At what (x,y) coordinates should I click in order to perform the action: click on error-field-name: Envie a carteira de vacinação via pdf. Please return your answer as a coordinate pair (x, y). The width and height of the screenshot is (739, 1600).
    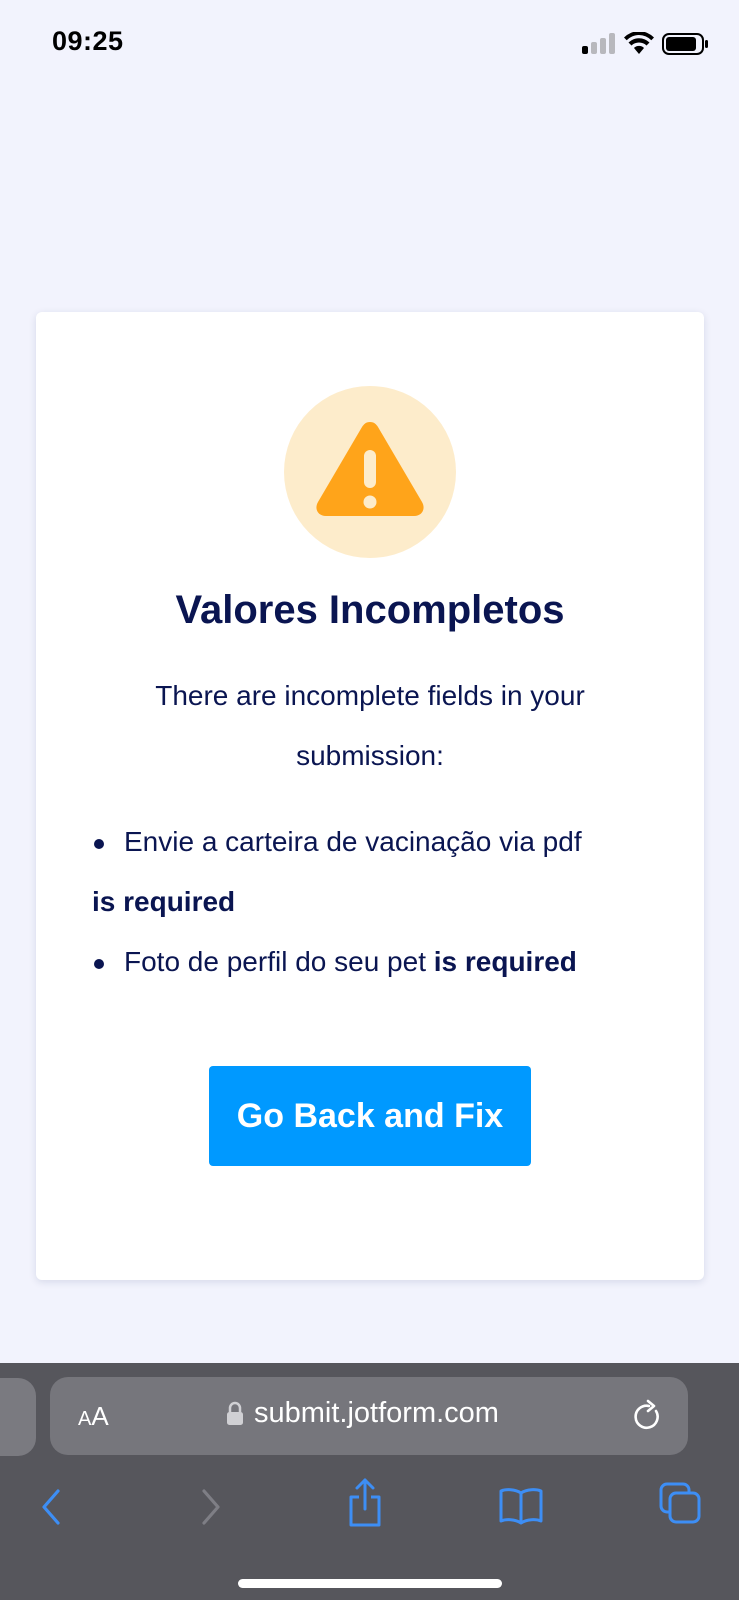
    Looking at the image, I should click on (353, 841).